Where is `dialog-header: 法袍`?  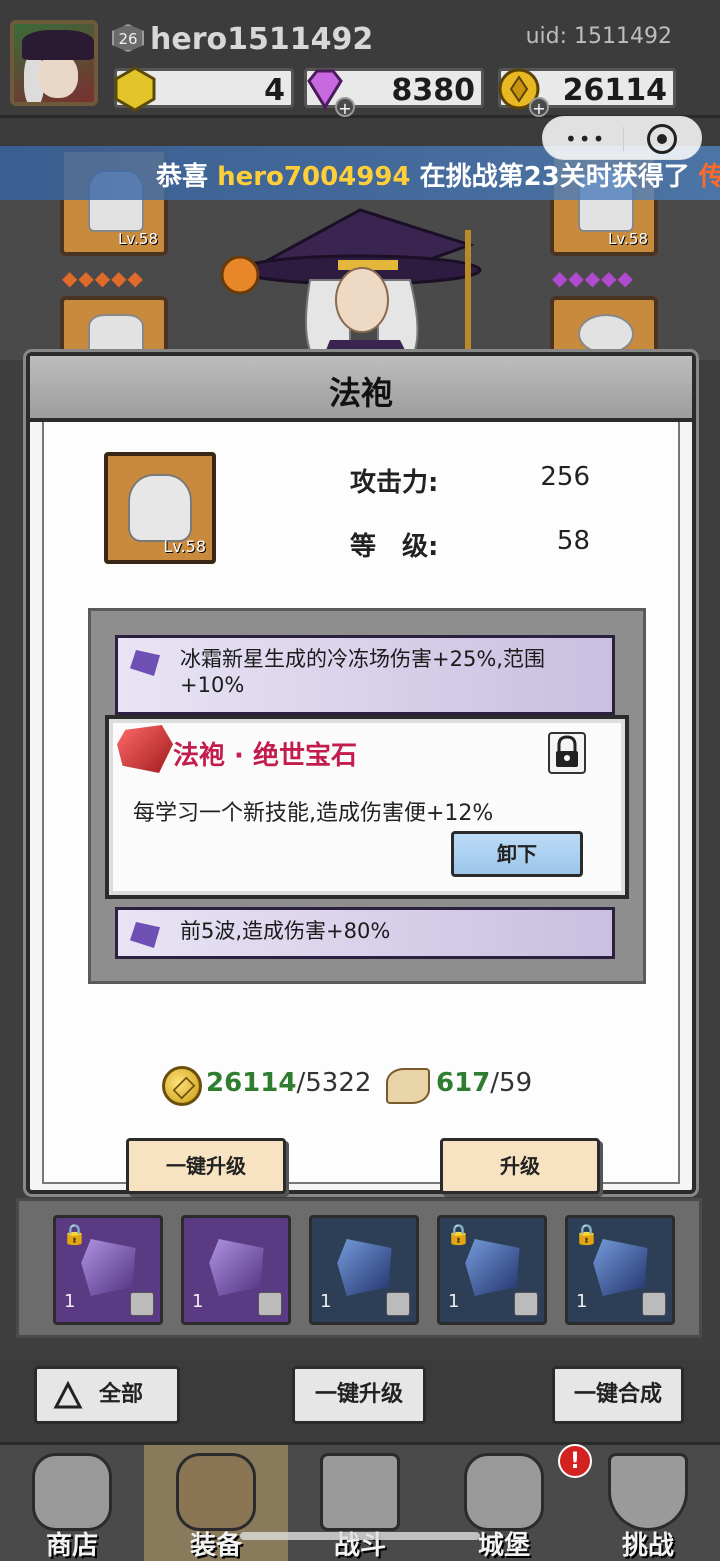
dialog-header: 法袍 is located at coordinates (361, 389).